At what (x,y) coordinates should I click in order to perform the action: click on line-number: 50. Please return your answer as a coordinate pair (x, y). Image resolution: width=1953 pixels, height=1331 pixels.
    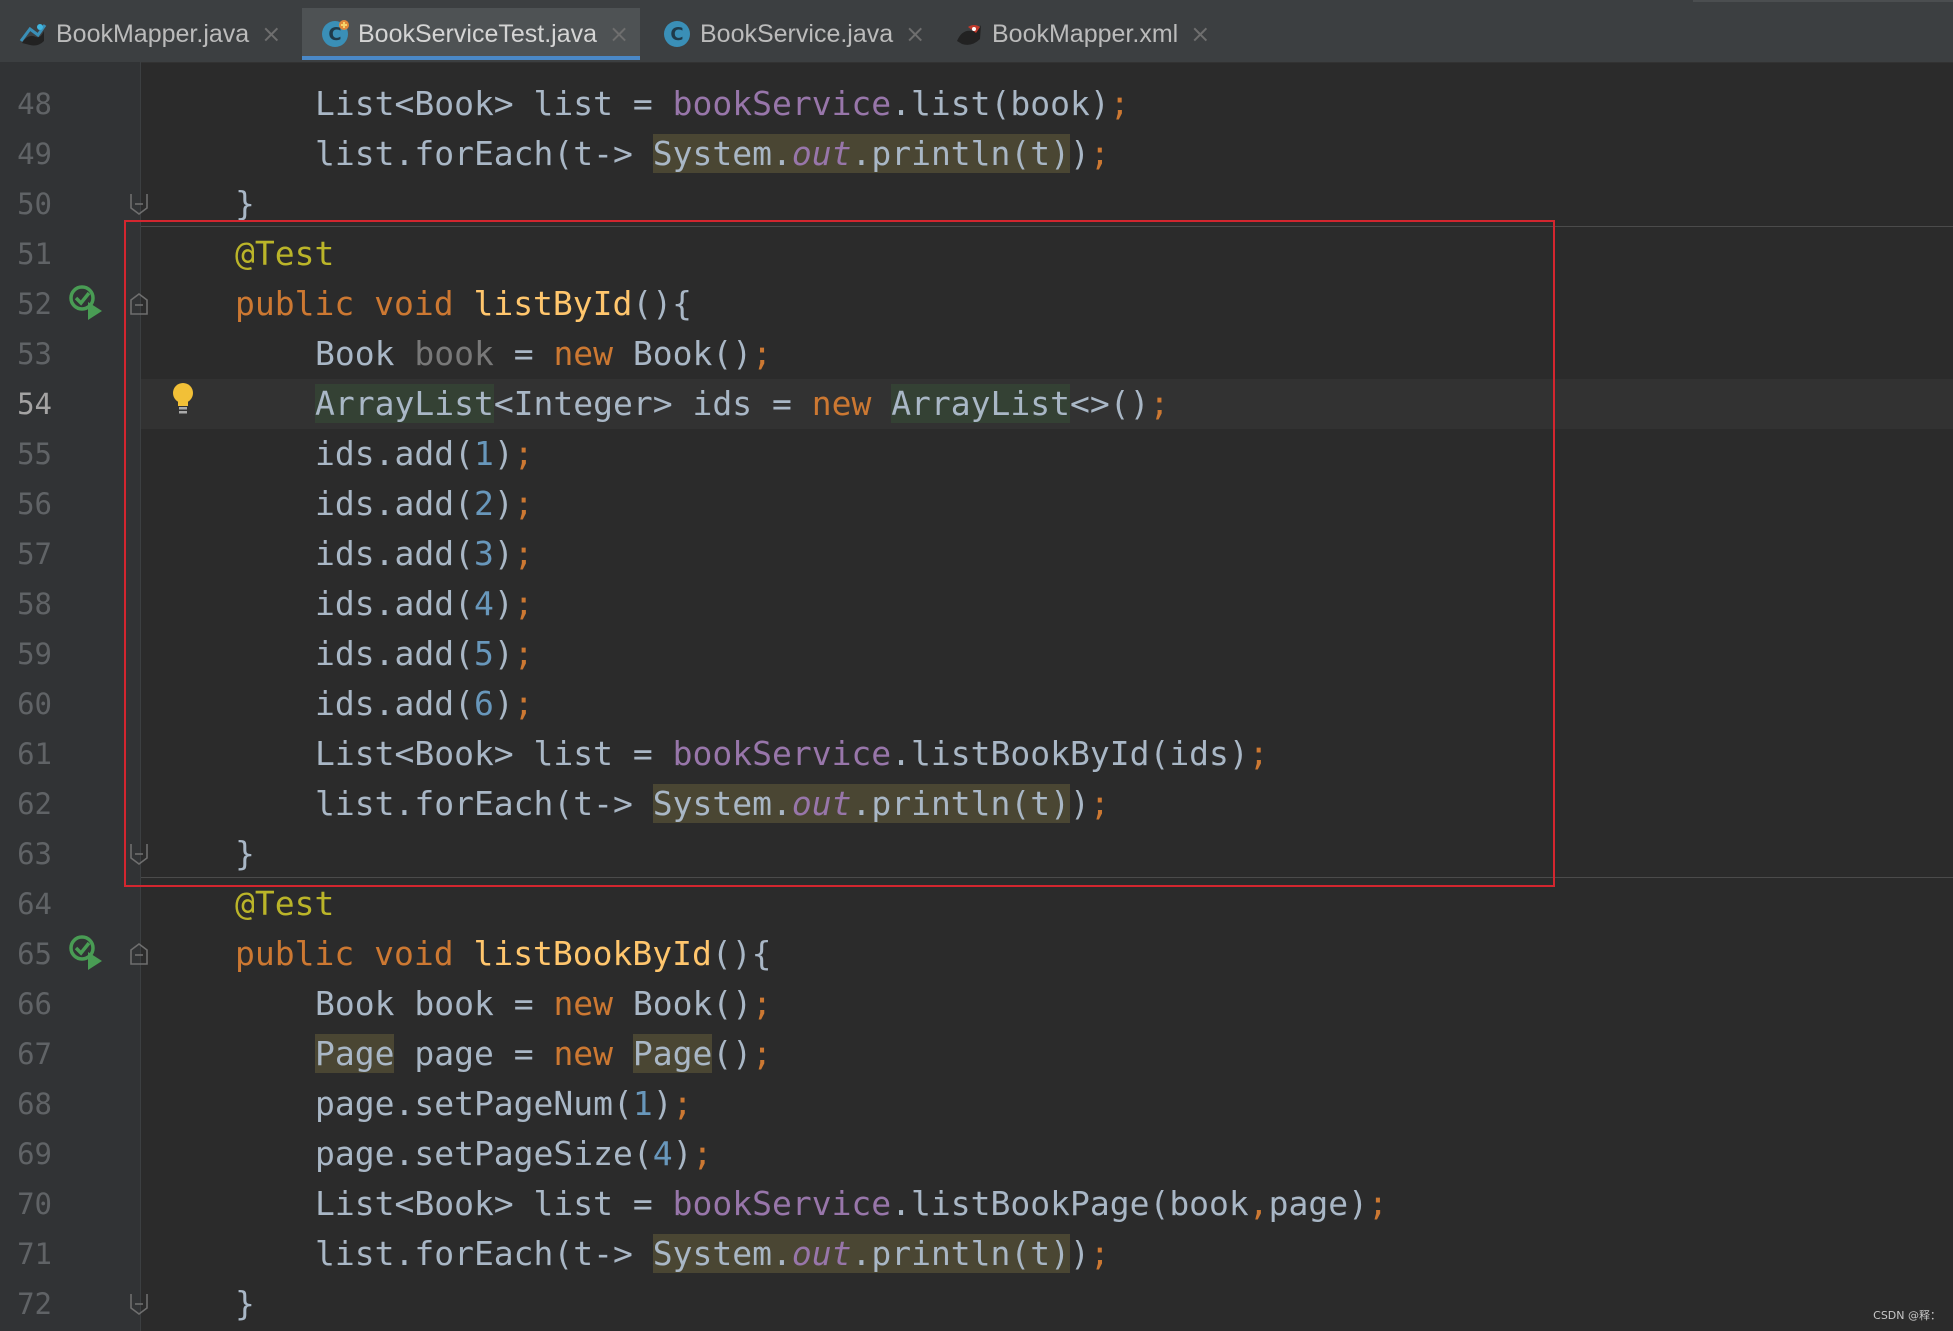
    Looking at the image, I should click on (34, 204).